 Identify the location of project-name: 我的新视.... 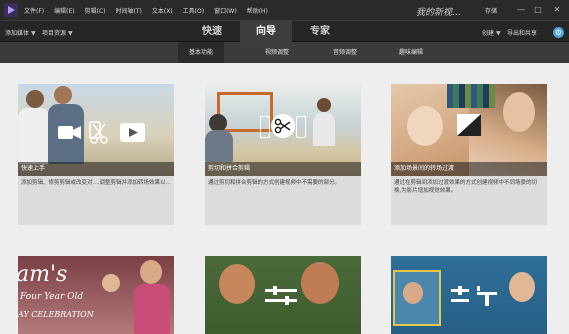
(438, 13).